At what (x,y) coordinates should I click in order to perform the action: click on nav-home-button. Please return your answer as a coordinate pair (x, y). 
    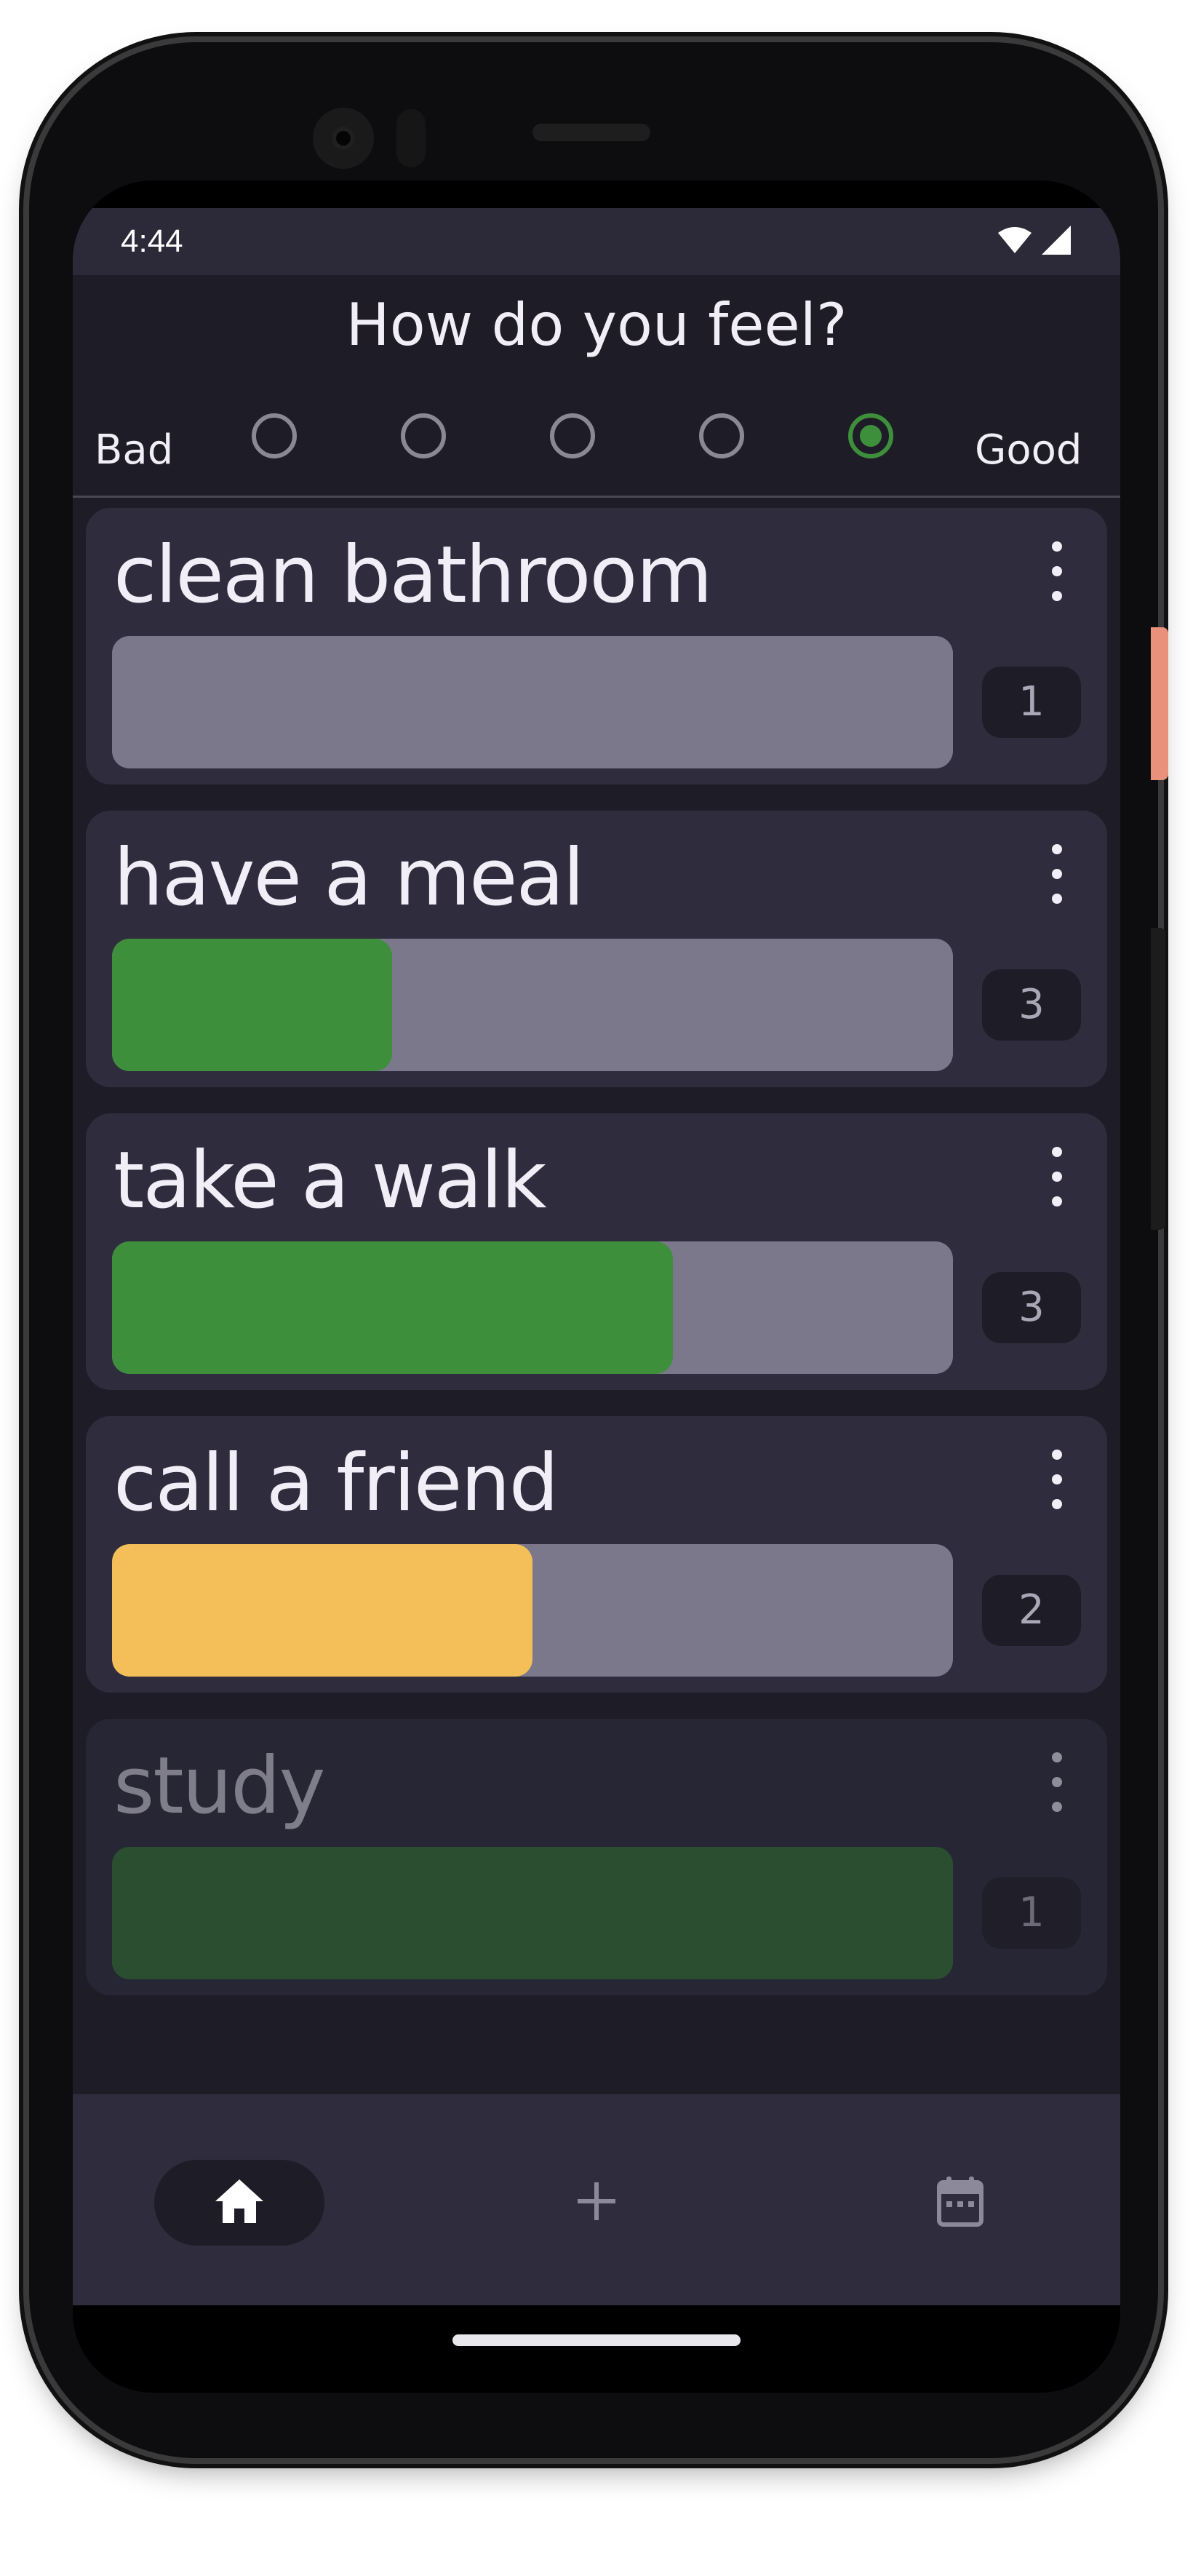
    Looking at the image, I should click on (239, 2203).